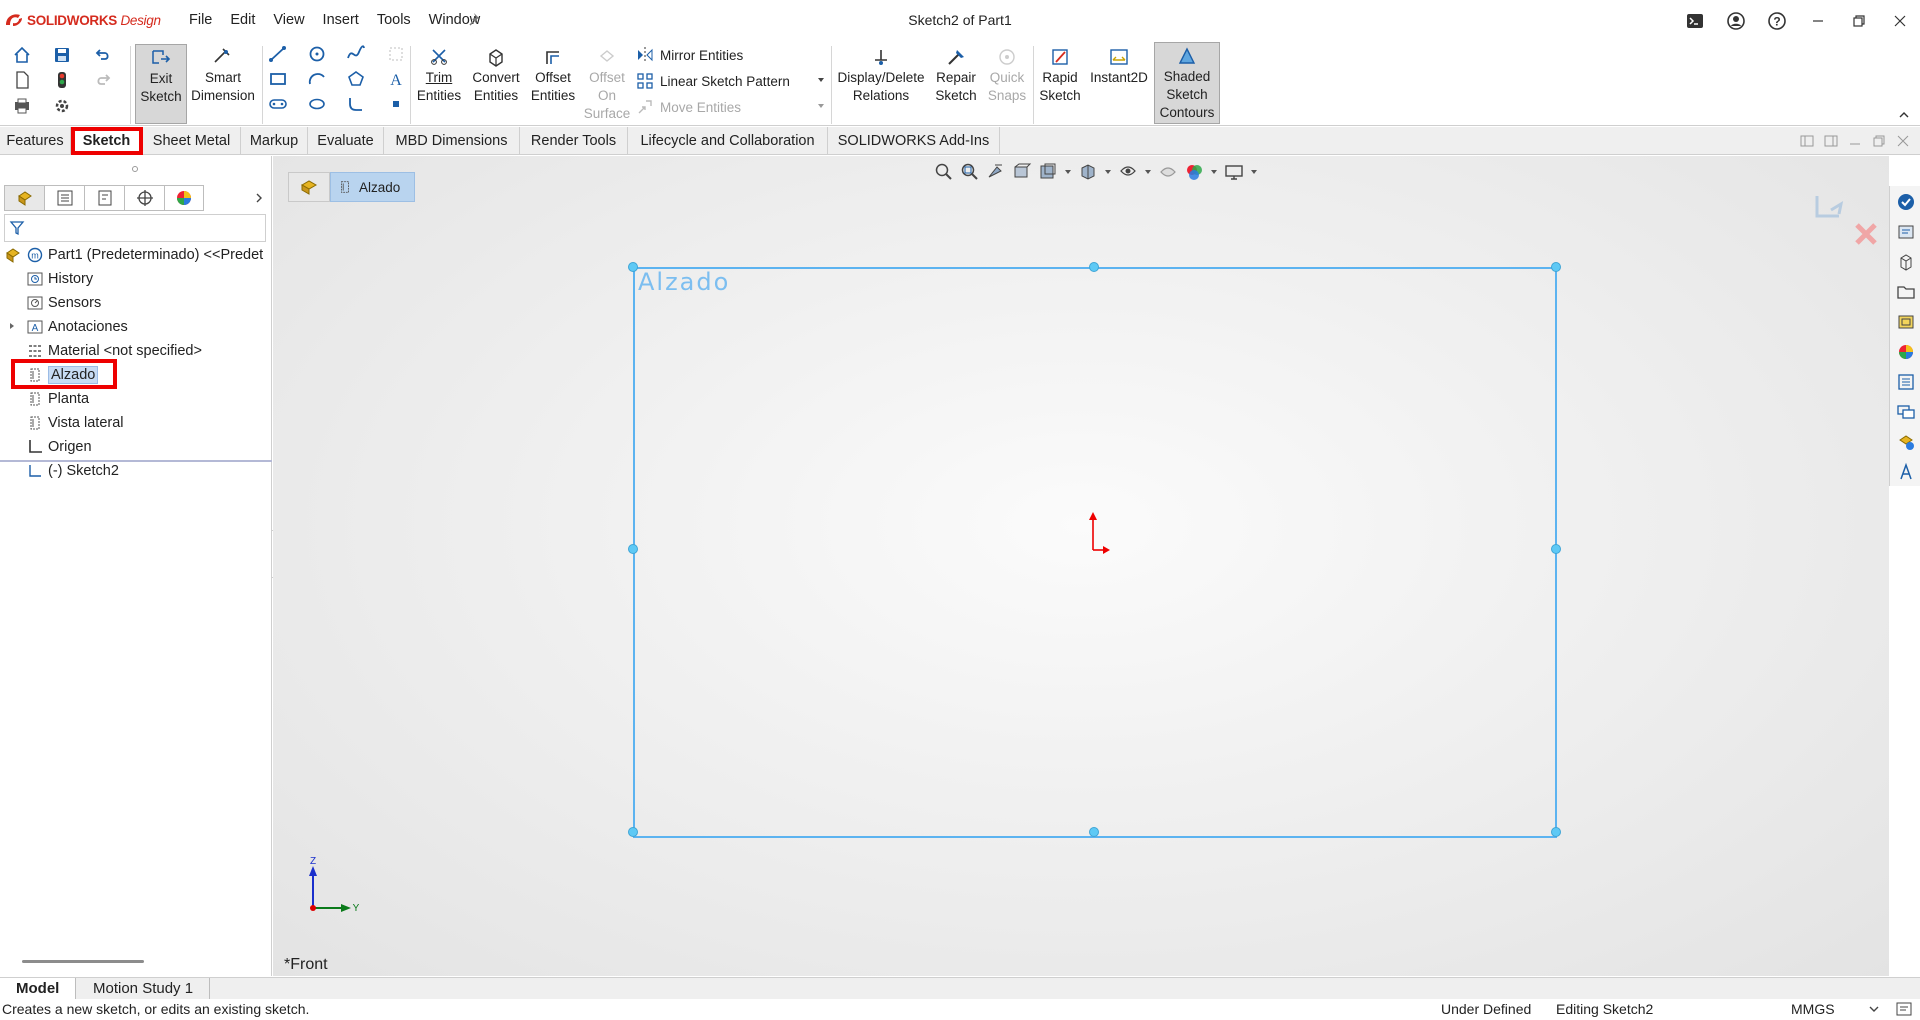 This screenshot has width=1920, height=1020. Describe the element at coordinates (633, 267) in the screenshot. I see `plane-handle-top-left` at that location.